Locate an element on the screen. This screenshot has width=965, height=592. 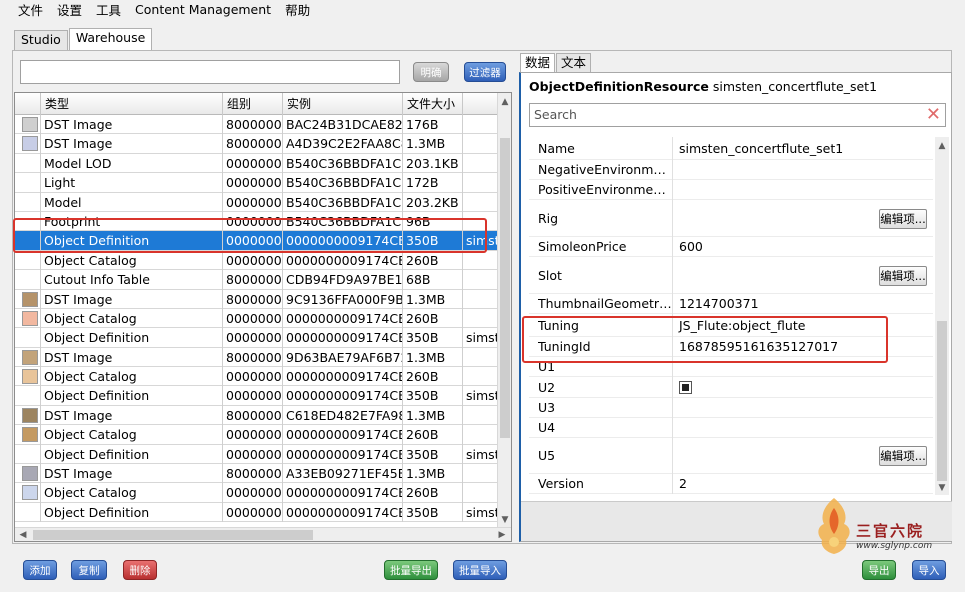
header-instance: 实例 is located at coordinates (343, 104).